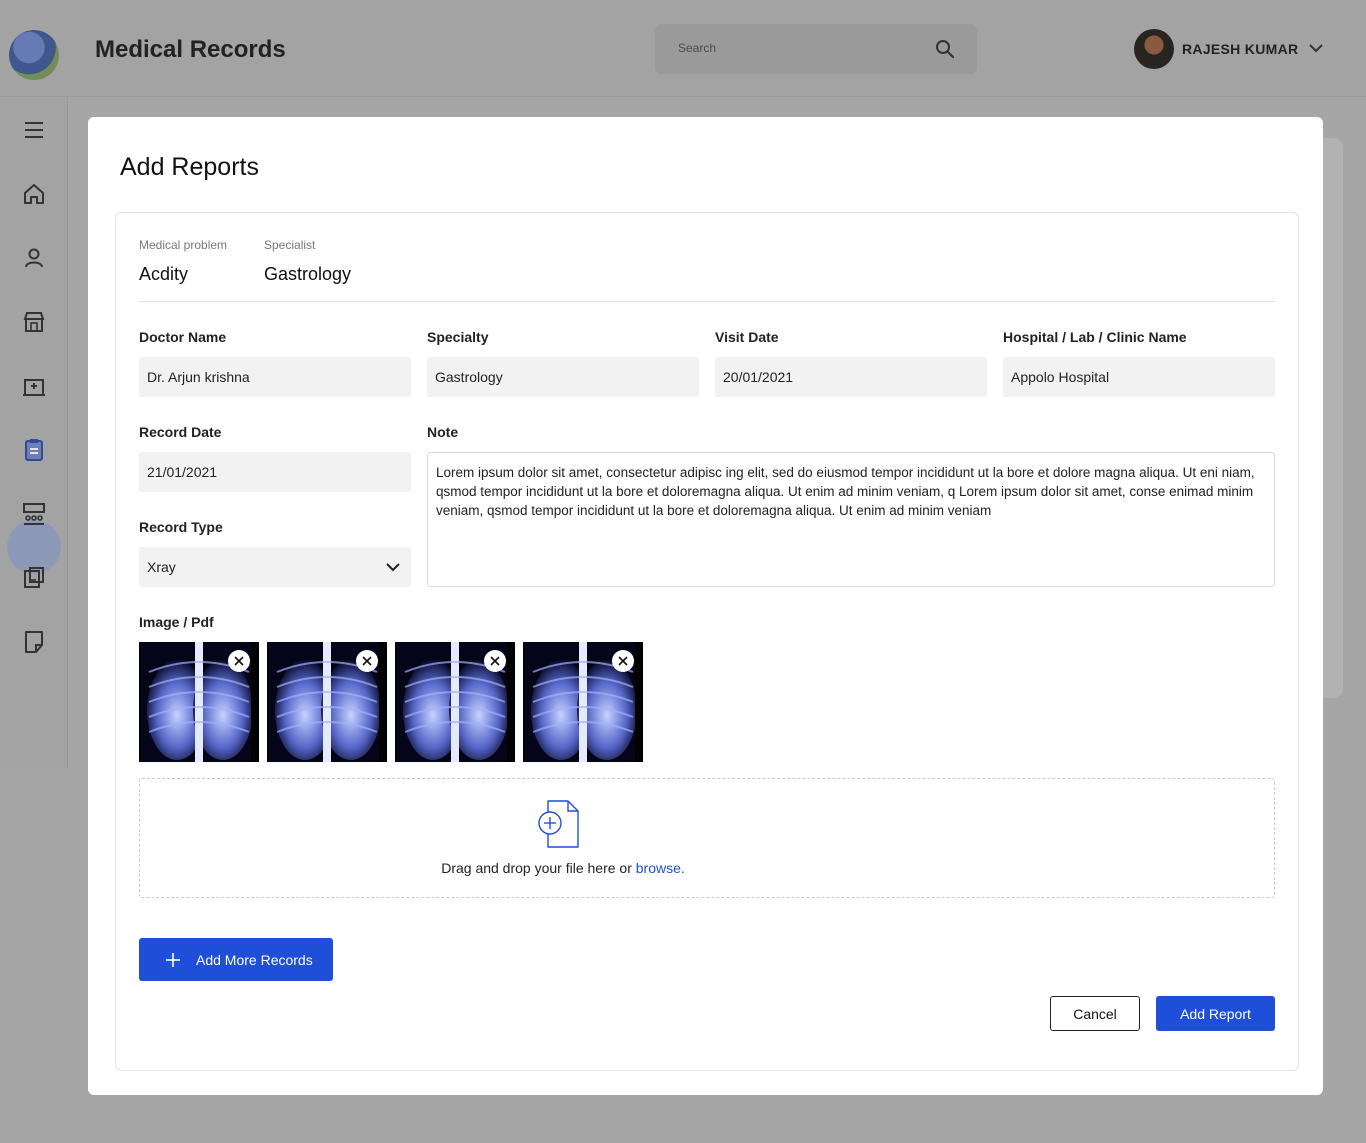 The image size is (1366, 1143). Describe the element at coordinates (183, 245) in the screenshot. I see `medical-problem-label: Medical problem` at that location.